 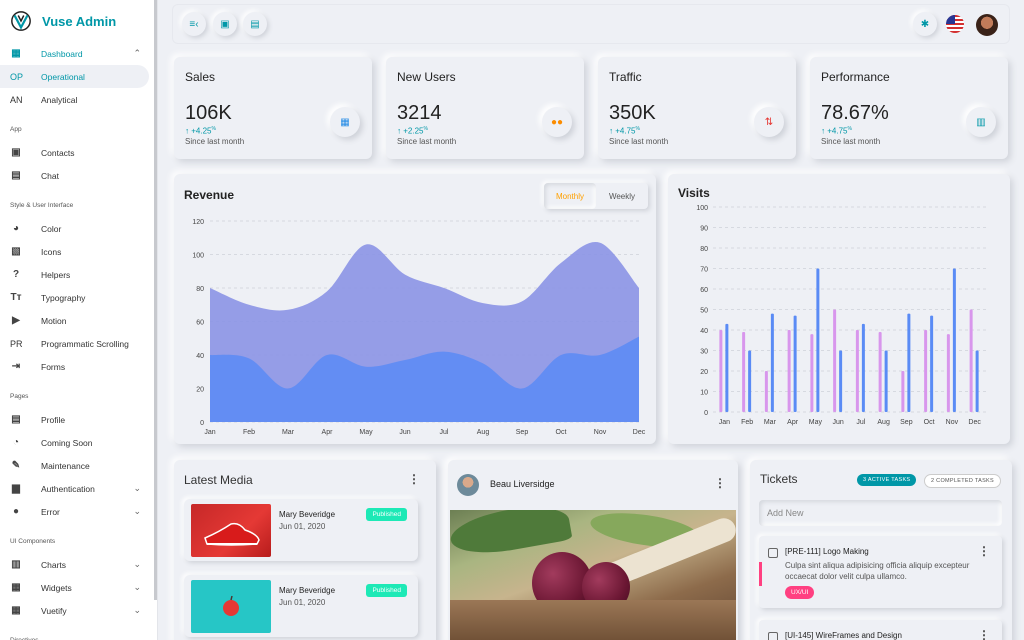 I want to click on wrench-icon: ✎, so click(x=16, y=465).